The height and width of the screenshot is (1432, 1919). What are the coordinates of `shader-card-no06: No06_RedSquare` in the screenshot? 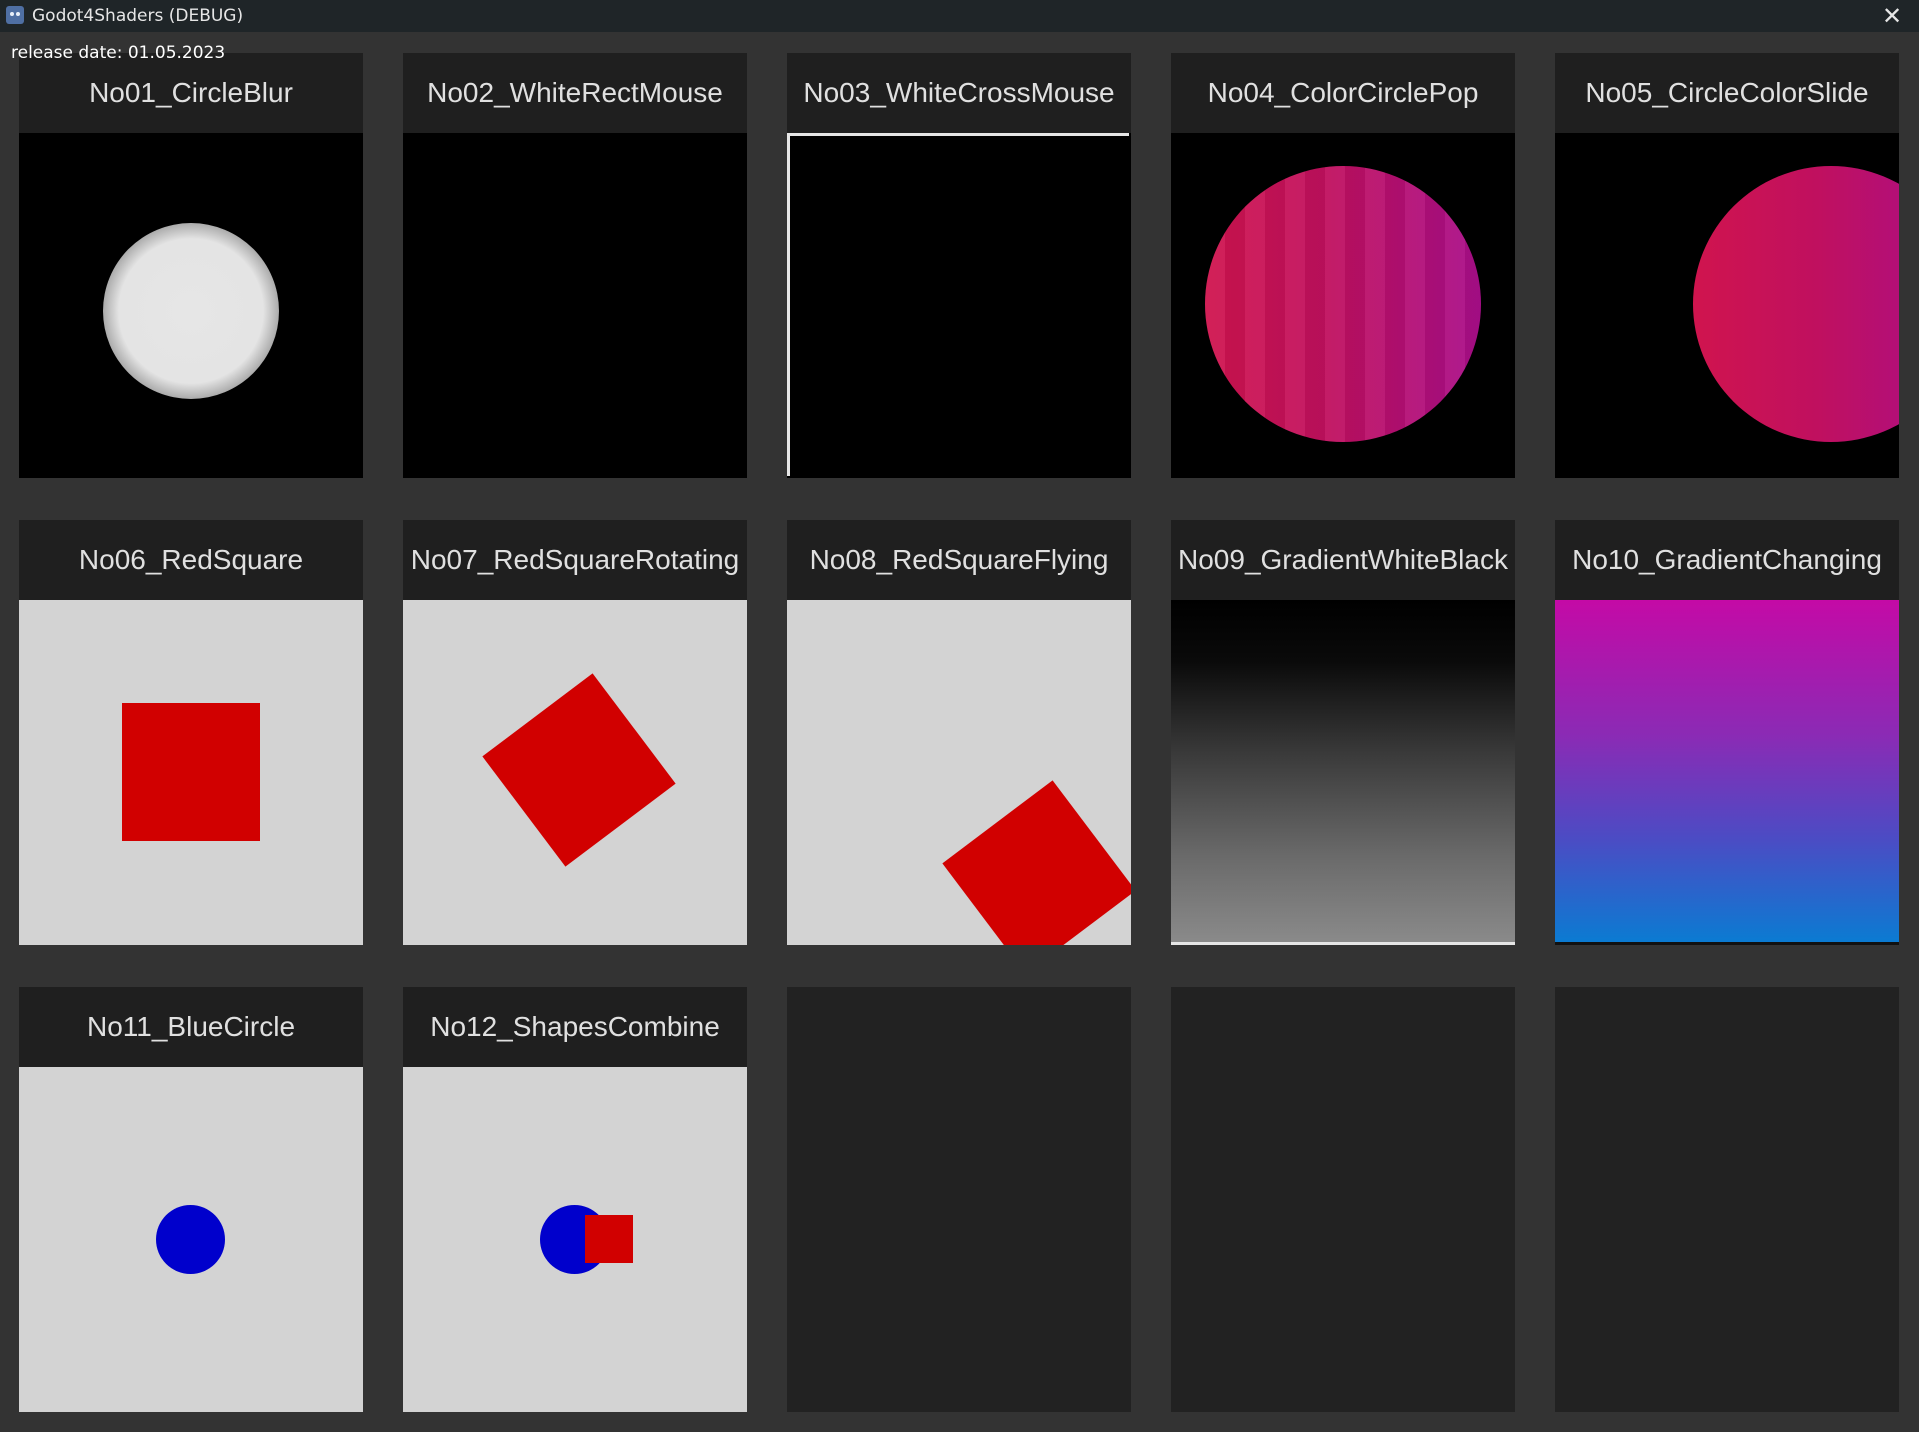 It's located at (191, 732).